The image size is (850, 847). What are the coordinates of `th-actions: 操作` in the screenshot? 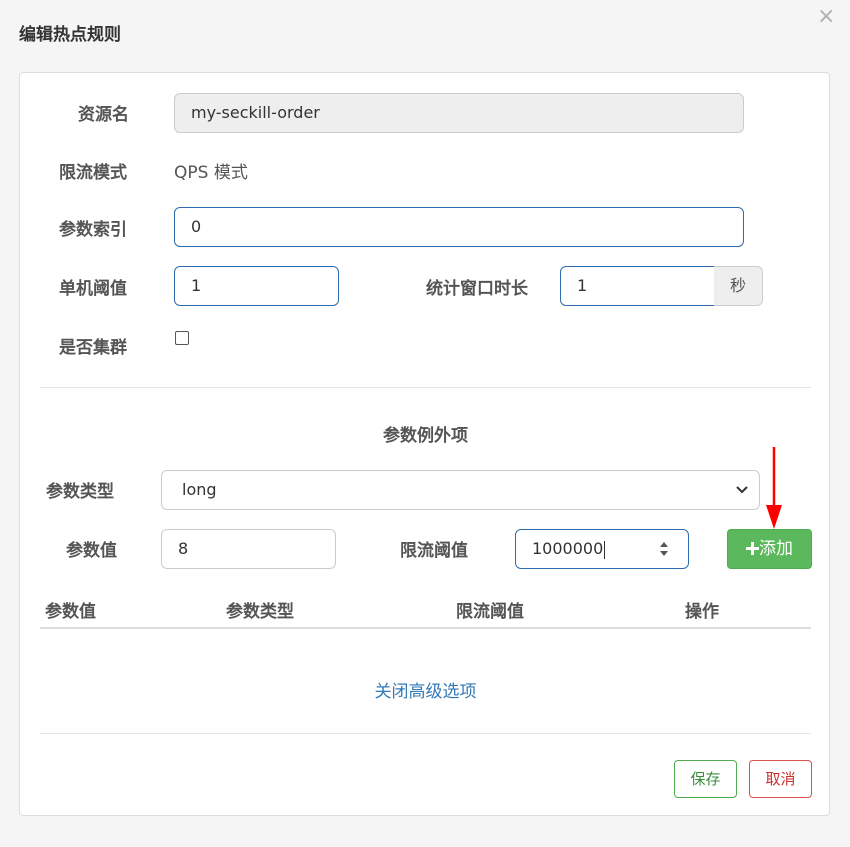 It's located at (702, 612).